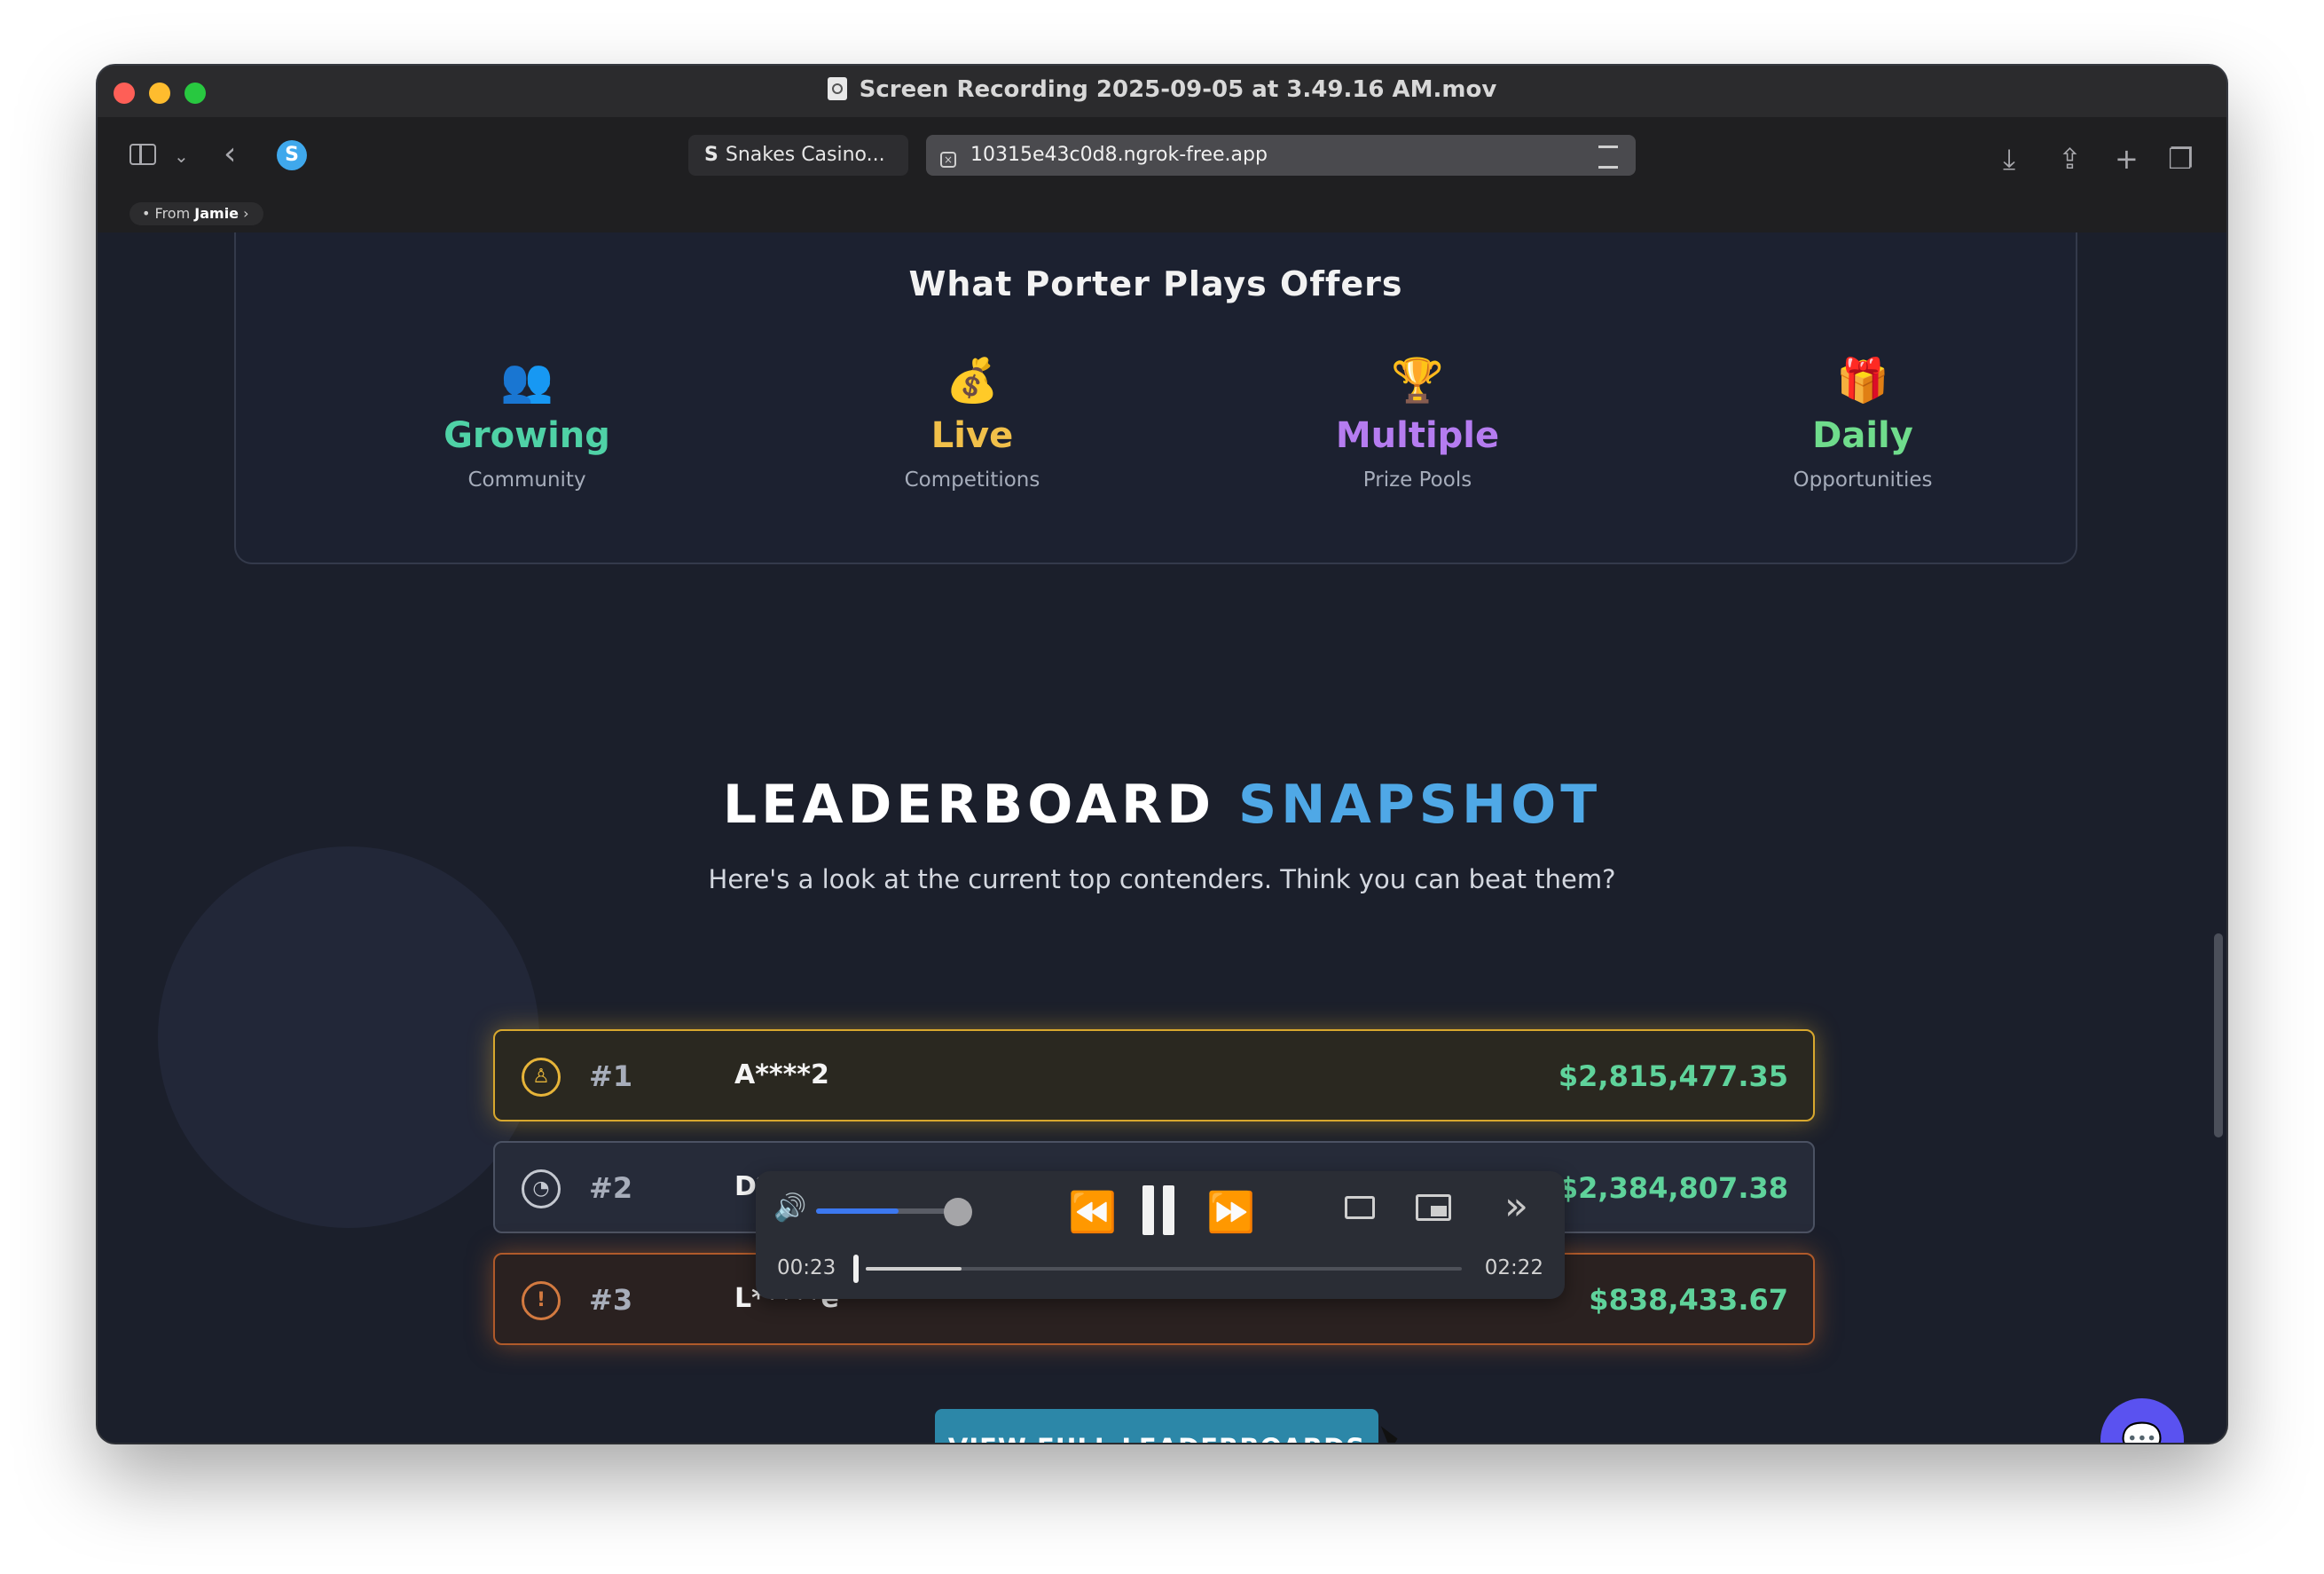 Image resolution: width=2324 pixels, height=1574 pixels. I want to click on leaderboard-title: LEADERBOARD SNAPSHOT, so click(1162, 805).